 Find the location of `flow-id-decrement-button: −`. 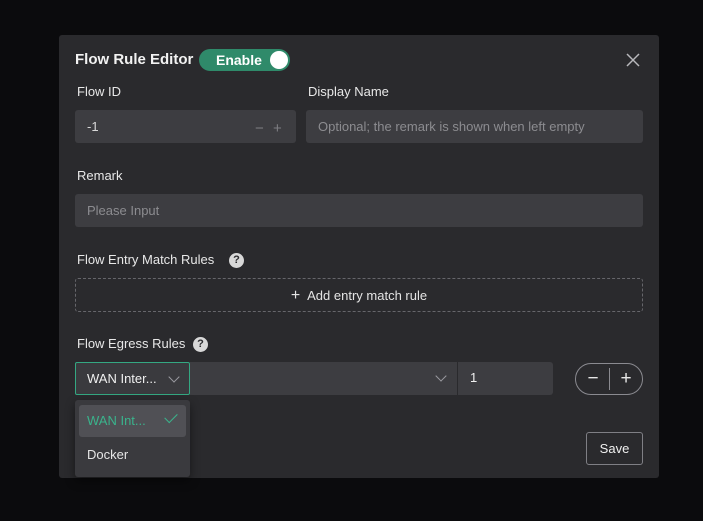

flow-id-decrement-button: − is located at coordinates (259, 128).